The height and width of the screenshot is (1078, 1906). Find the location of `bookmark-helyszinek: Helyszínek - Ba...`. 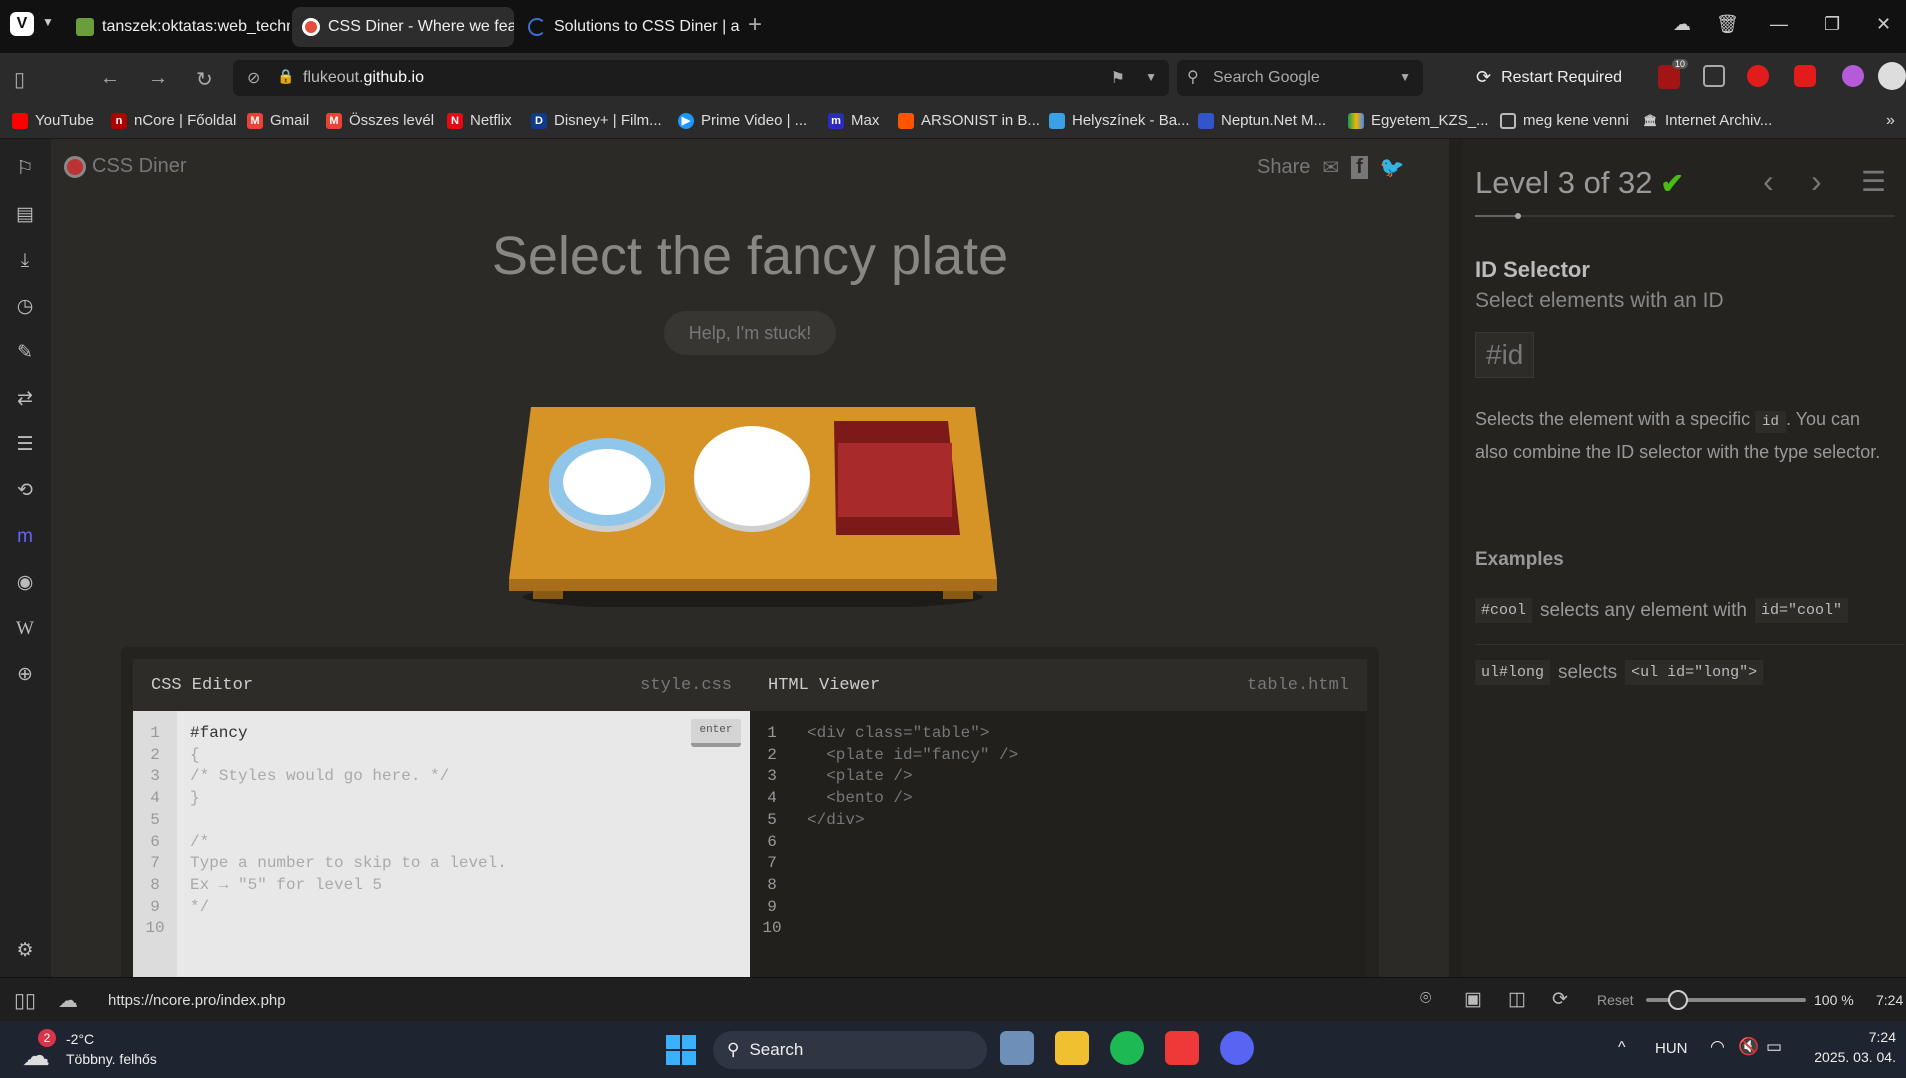

bookmark-helyszinek: Helyszínek - Ba... is located at coordinates (1119, 120).